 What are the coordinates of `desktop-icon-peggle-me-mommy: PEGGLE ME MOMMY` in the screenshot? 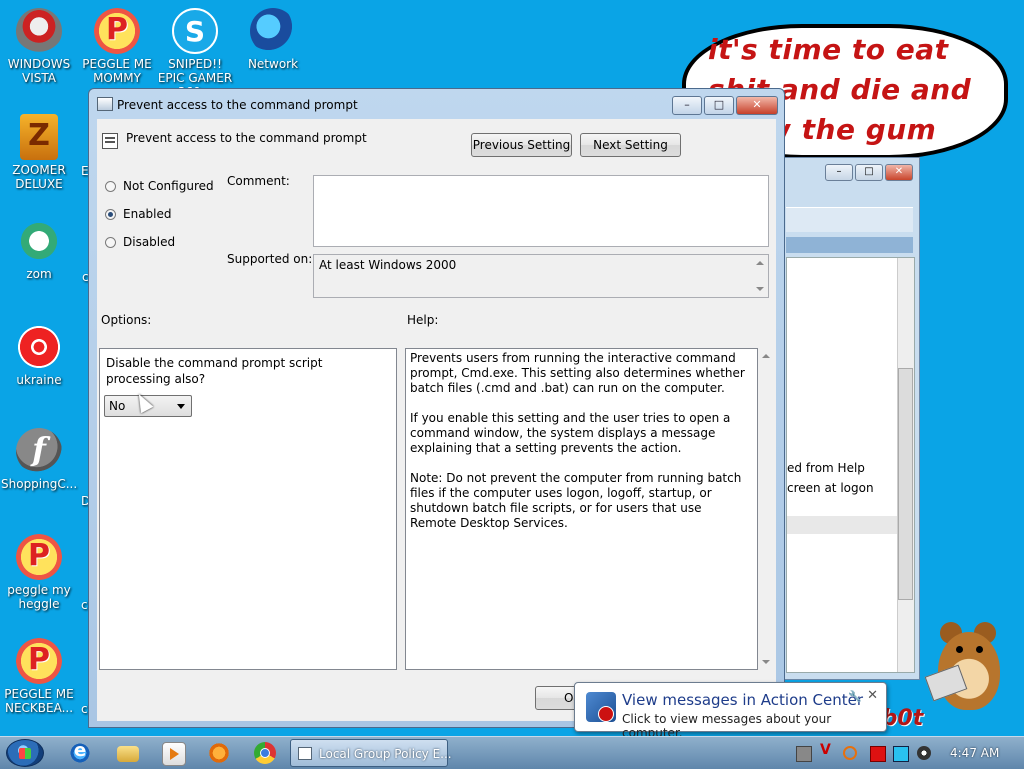 It's located at (117, 46).